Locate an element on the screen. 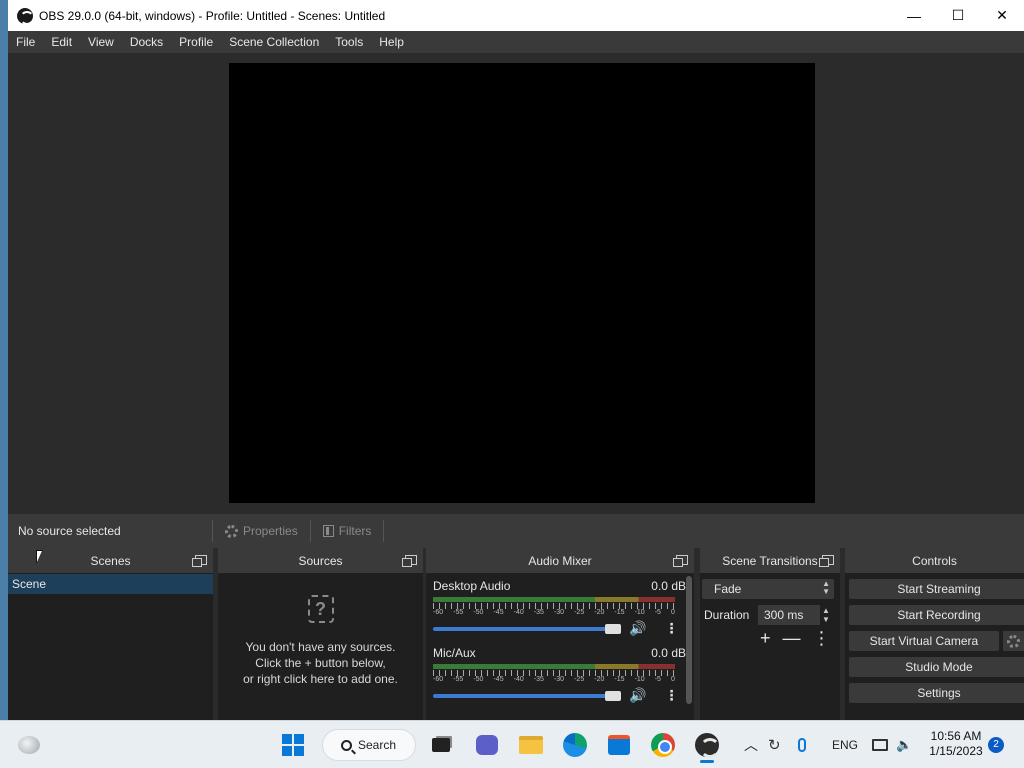 The width and height of the screenshot is (1024, 768). task-view-icon is located at coordinates (441, 745).